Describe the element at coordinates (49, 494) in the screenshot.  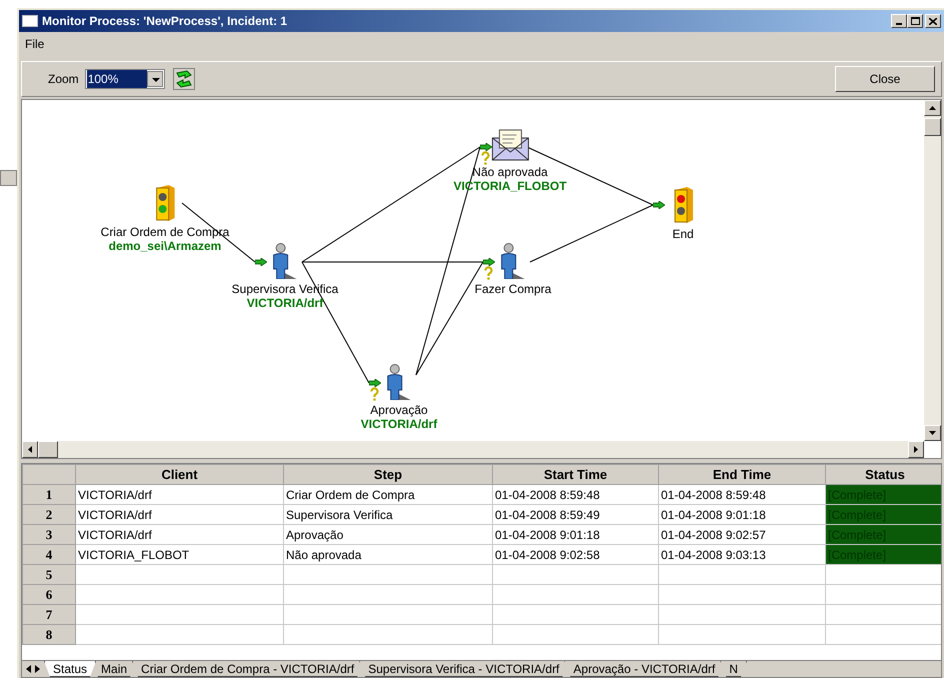
I see `row-number: 1` at that location.